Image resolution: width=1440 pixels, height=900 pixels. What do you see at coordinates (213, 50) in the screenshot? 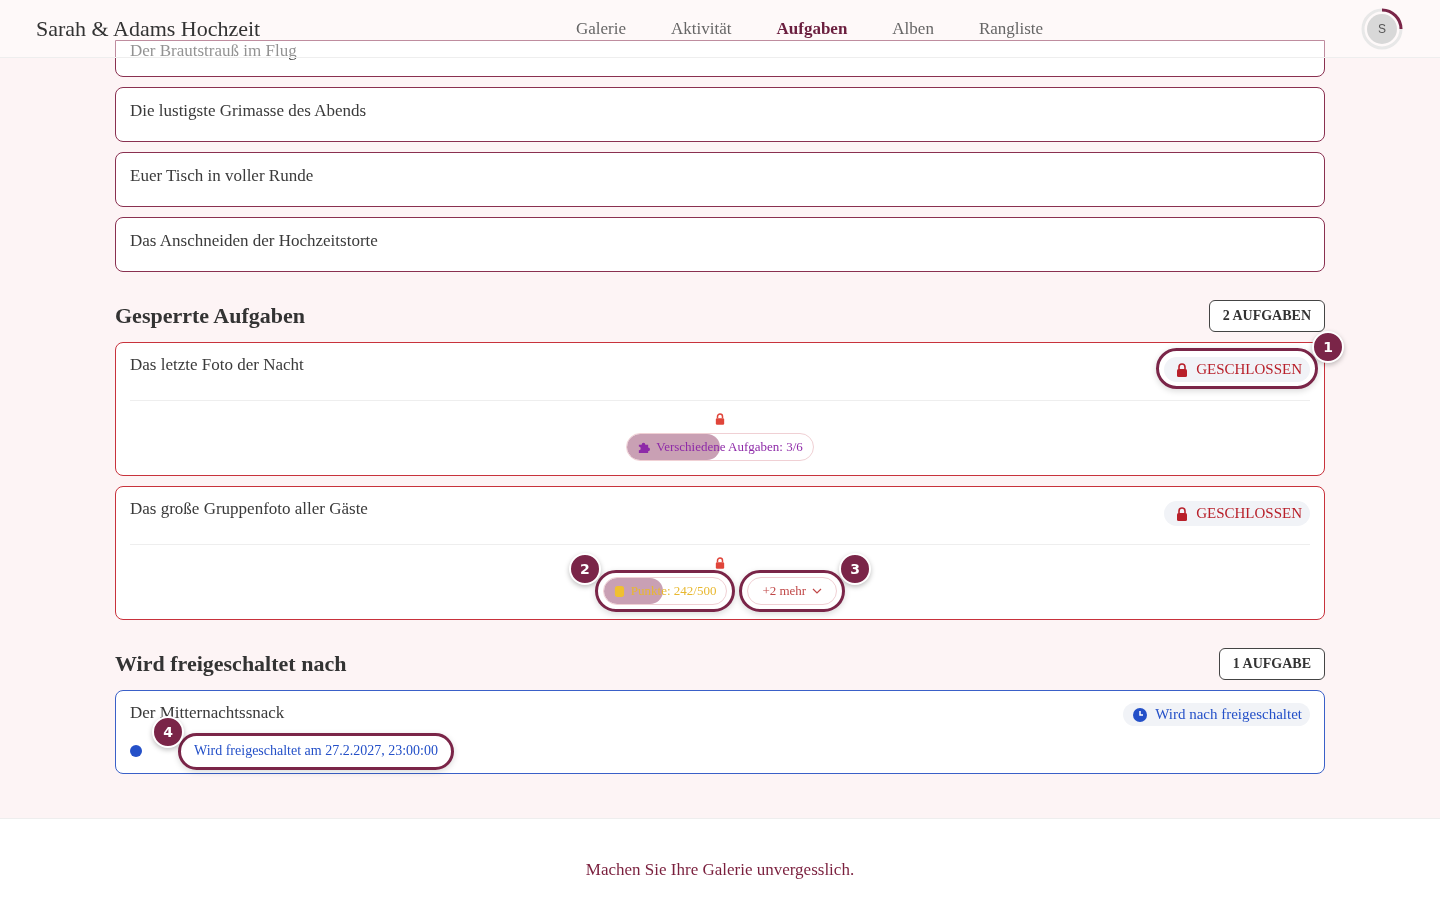
I see `task-title: Der Brautstrauß im Flug` at bounding box center [213, 50].